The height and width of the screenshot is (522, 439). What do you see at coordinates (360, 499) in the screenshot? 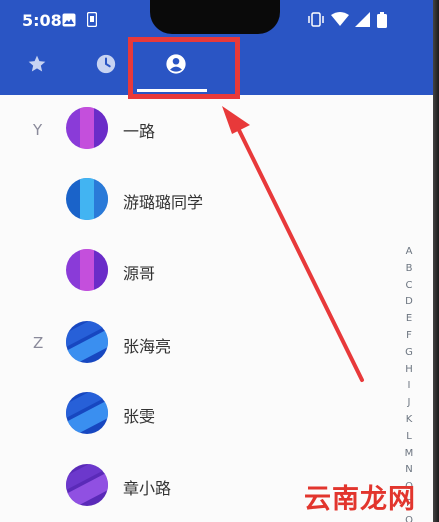
I see `watermark: 云南龙网` at bounding box center [360, 499].